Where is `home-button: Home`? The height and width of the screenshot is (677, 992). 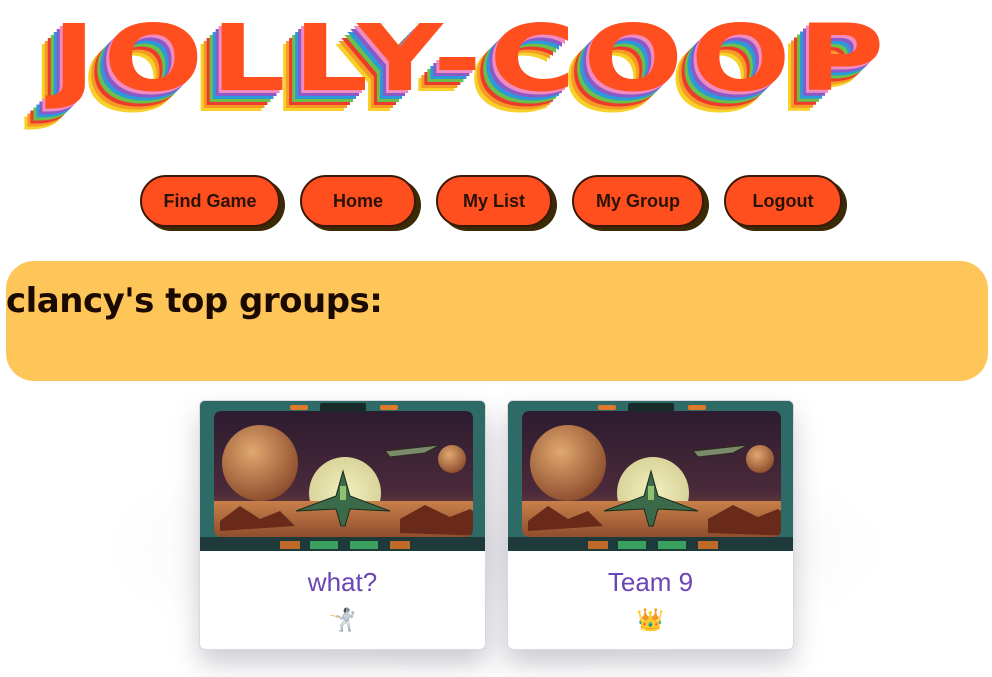
home-button: Home is located at coordinates (358, 201).